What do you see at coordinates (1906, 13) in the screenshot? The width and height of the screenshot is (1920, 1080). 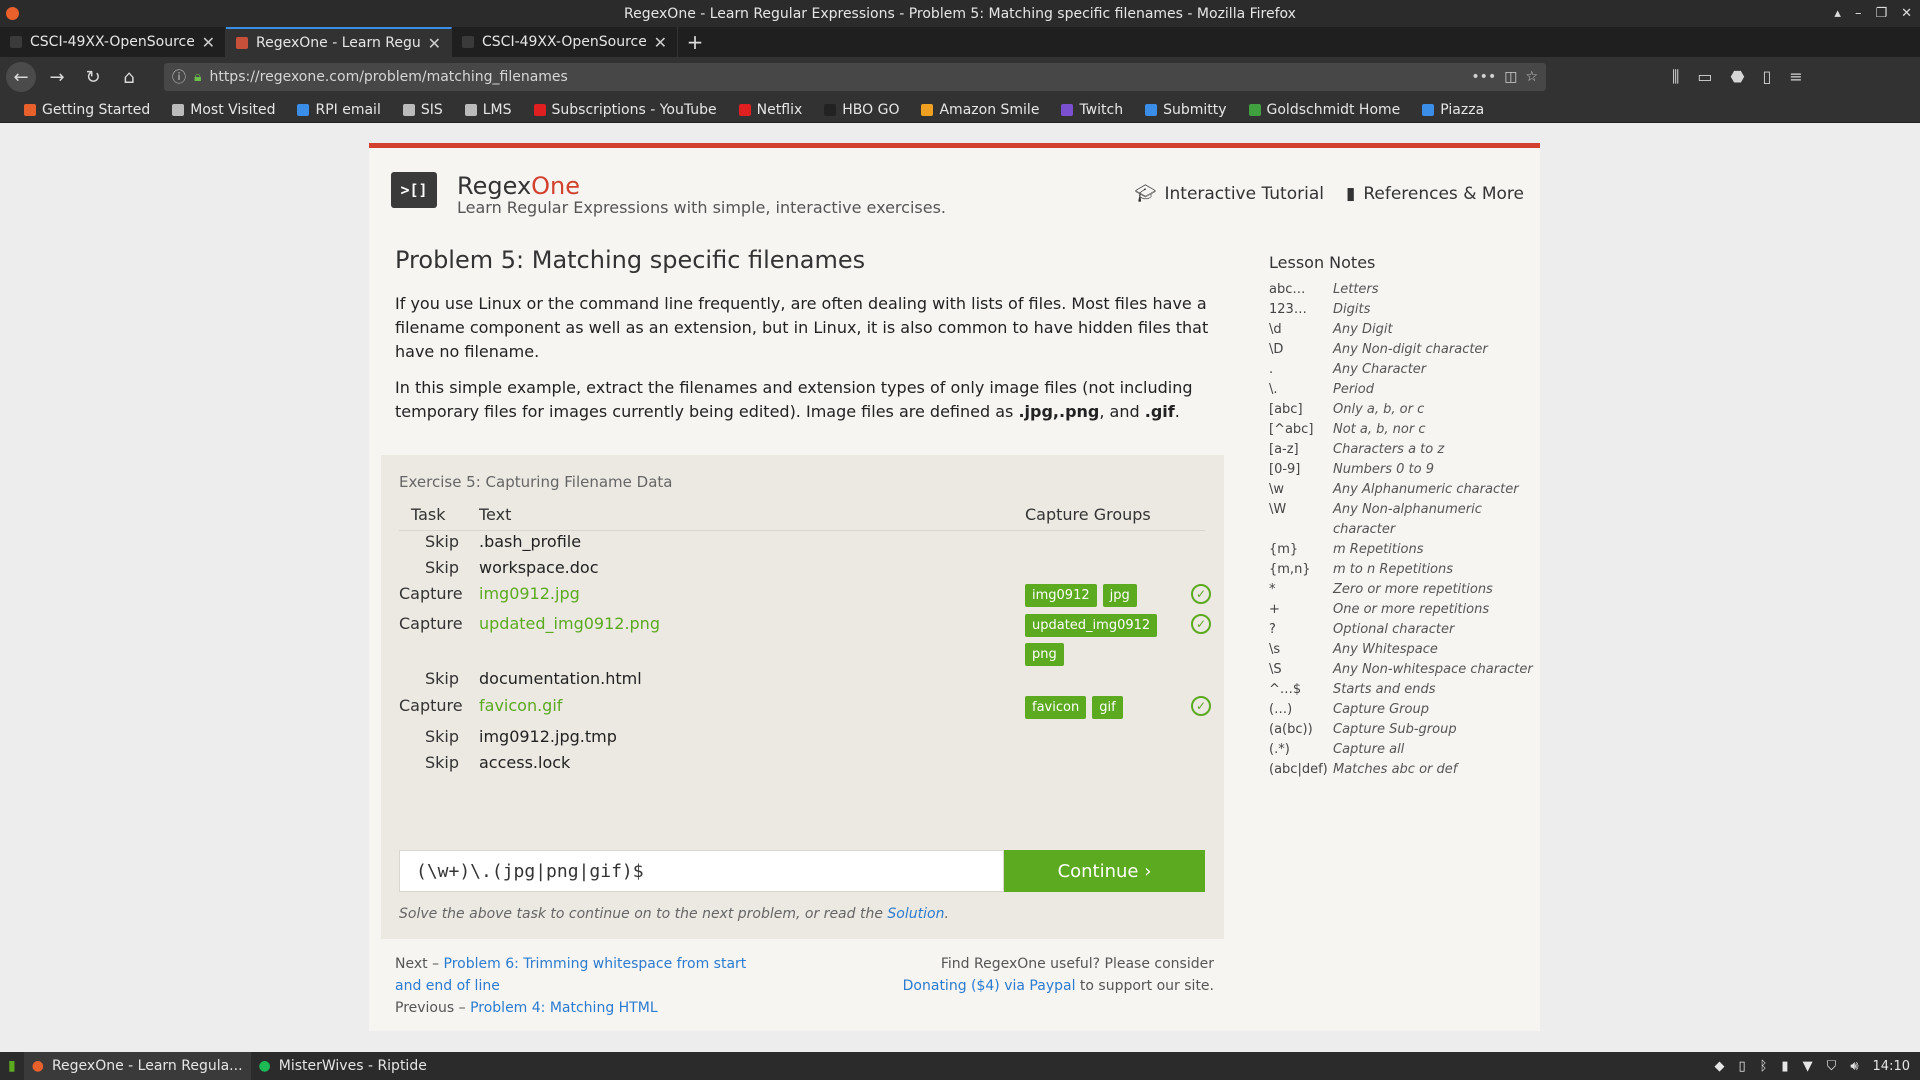 I see `close-window-icon: ✕` at bounding box center [1906, 13].